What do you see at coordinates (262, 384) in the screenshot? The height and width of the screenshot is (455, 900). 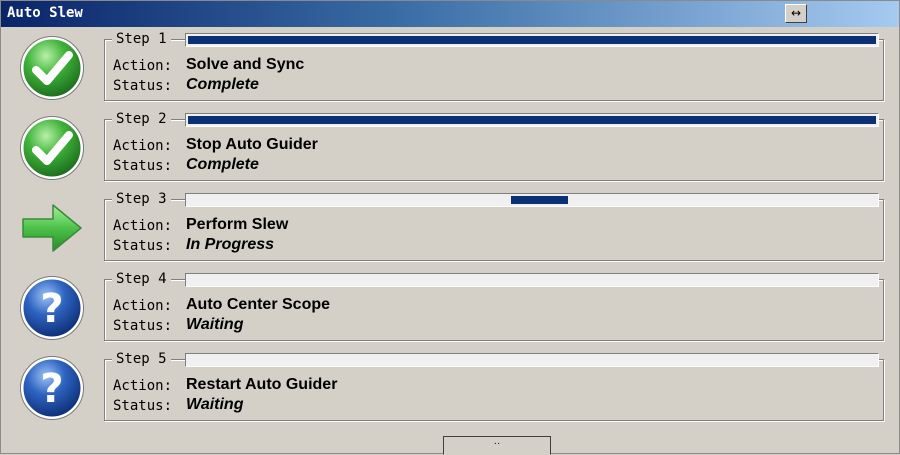 I see `action-value: Restart Auto Guider` at bounding box center [262, 384].